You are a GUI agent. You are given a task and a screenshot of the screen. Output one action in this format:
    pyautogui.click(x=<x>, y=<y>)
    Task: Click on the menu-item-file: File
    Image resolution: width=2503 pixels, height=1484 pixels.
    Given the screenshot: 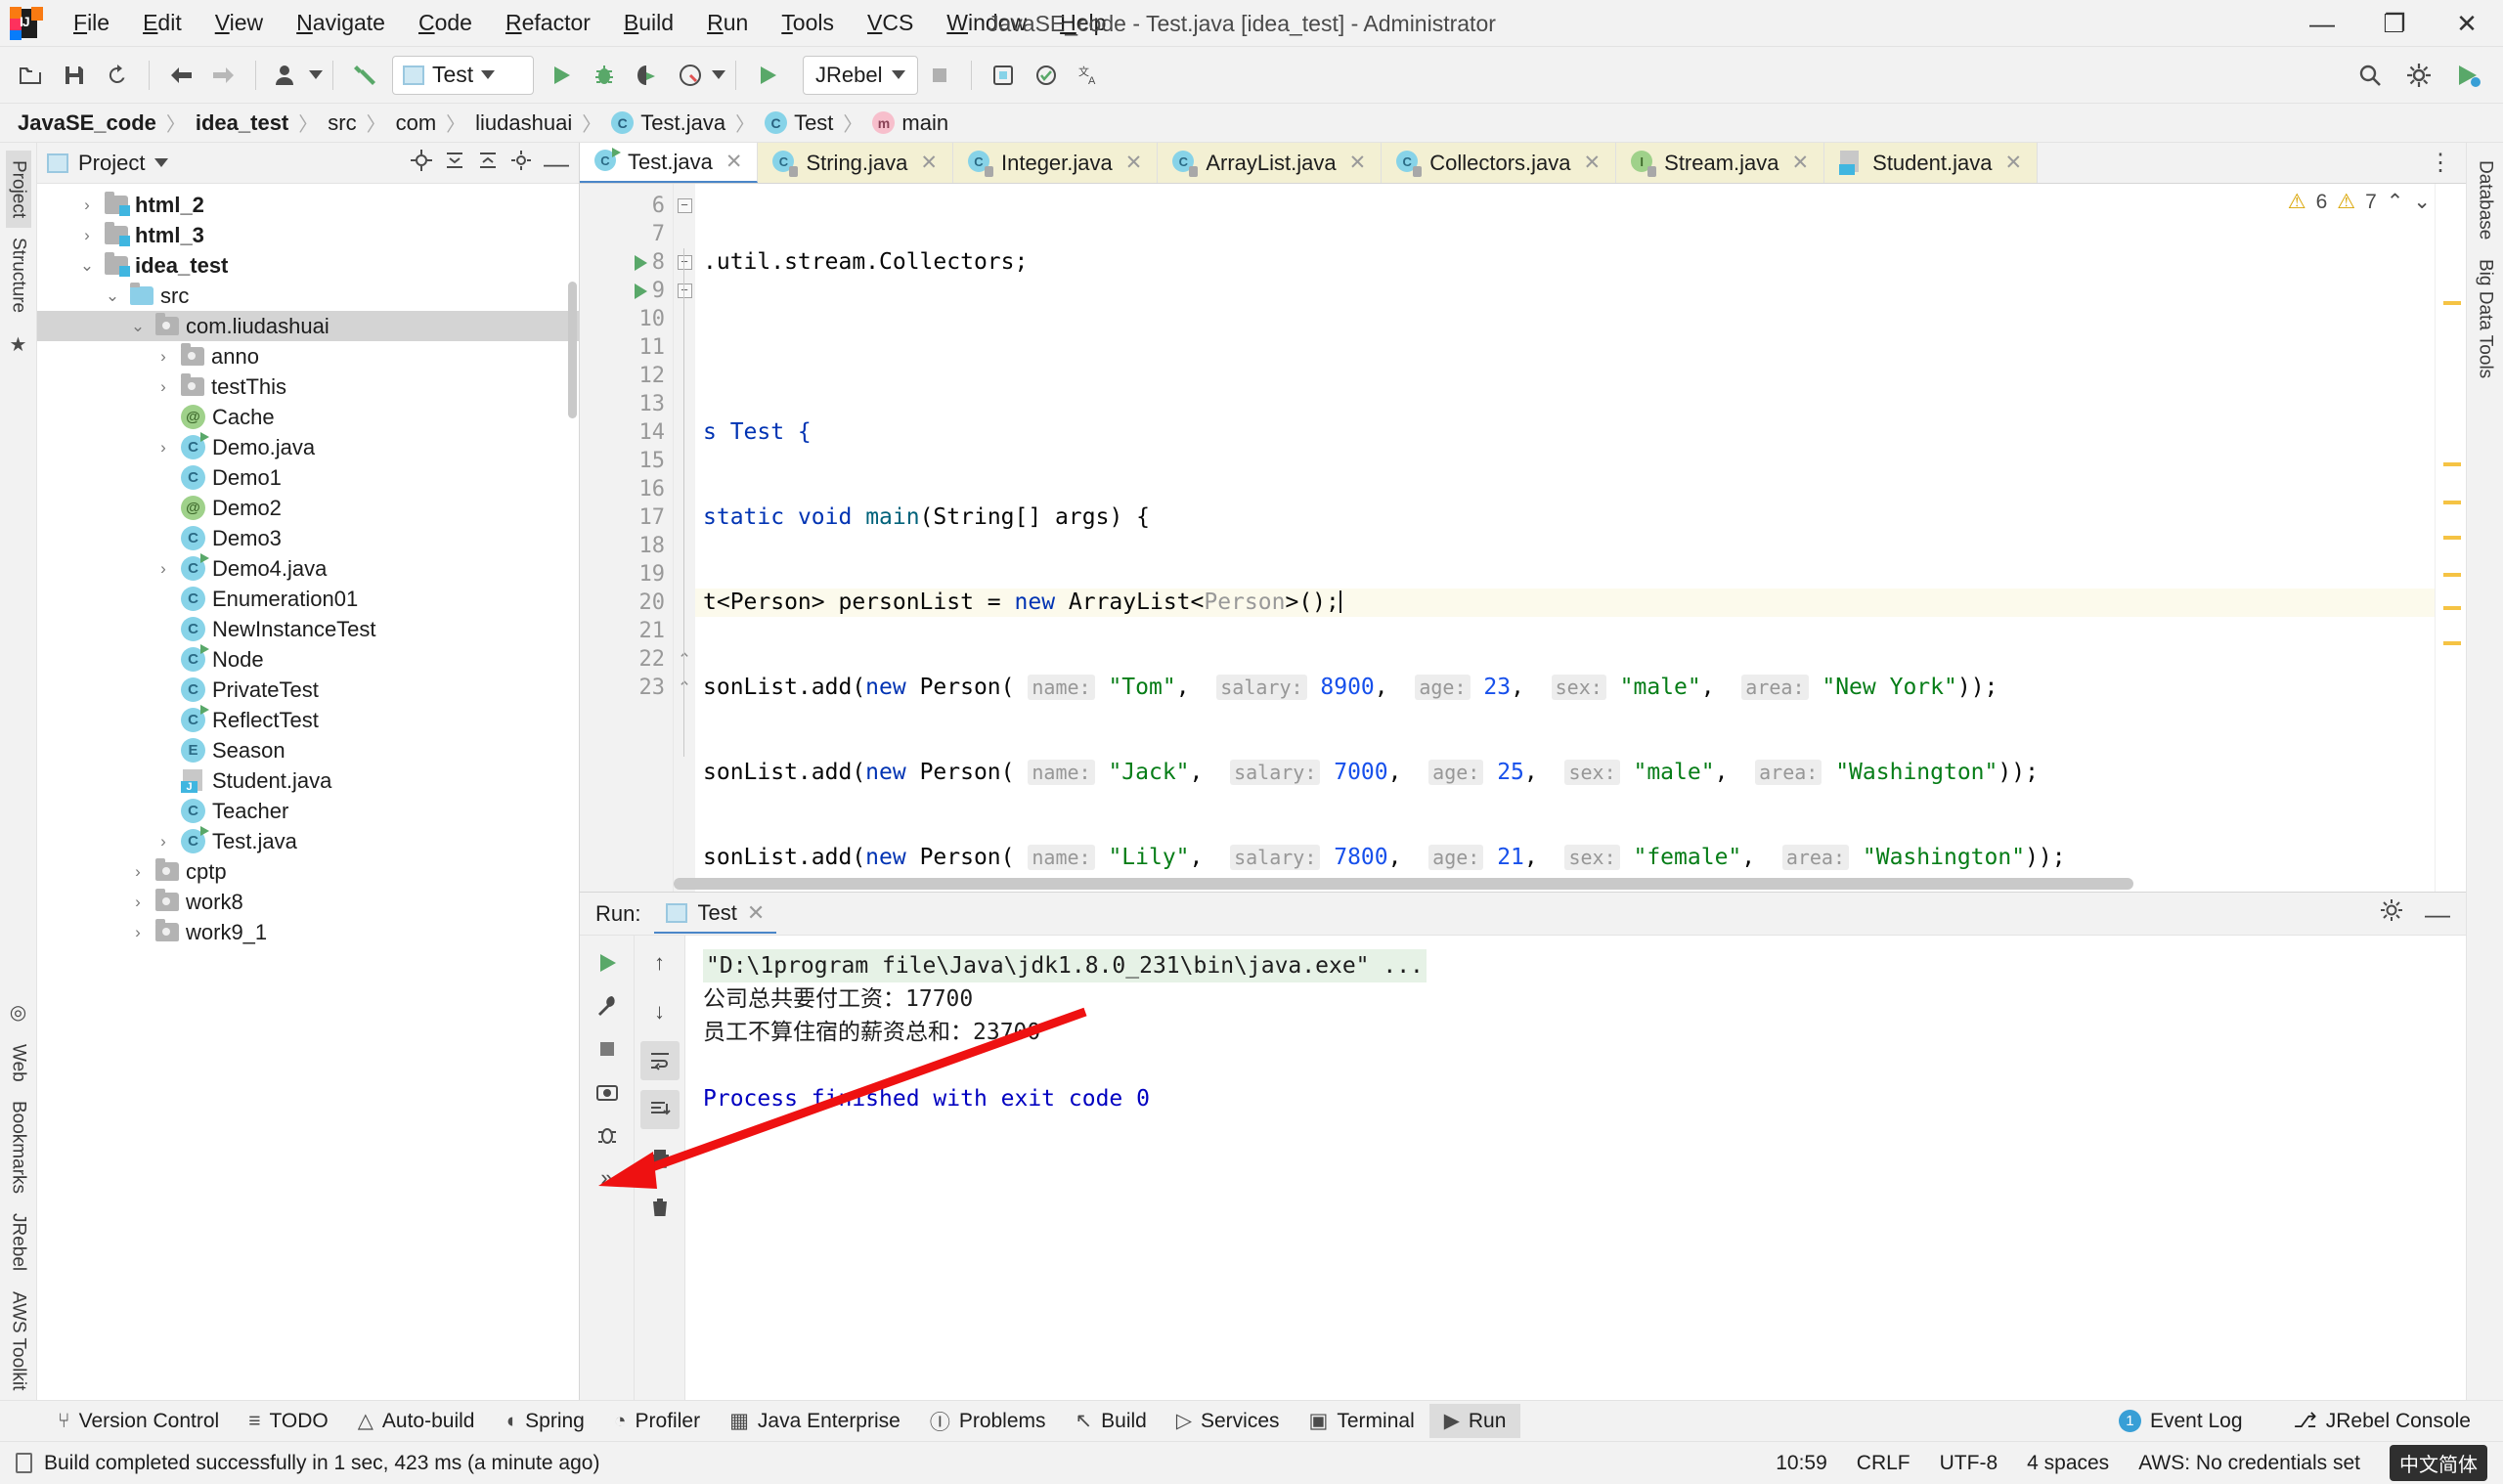 What is the action you would take?
    pyautogui.click(x=91, y=23)
    